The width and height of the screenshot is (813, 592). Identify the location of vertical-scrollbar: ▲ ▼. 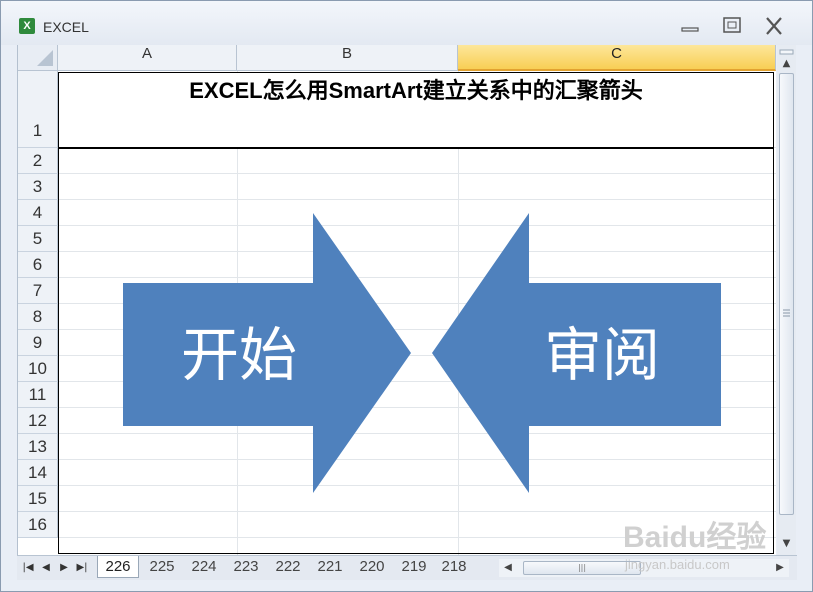
(786, 300).